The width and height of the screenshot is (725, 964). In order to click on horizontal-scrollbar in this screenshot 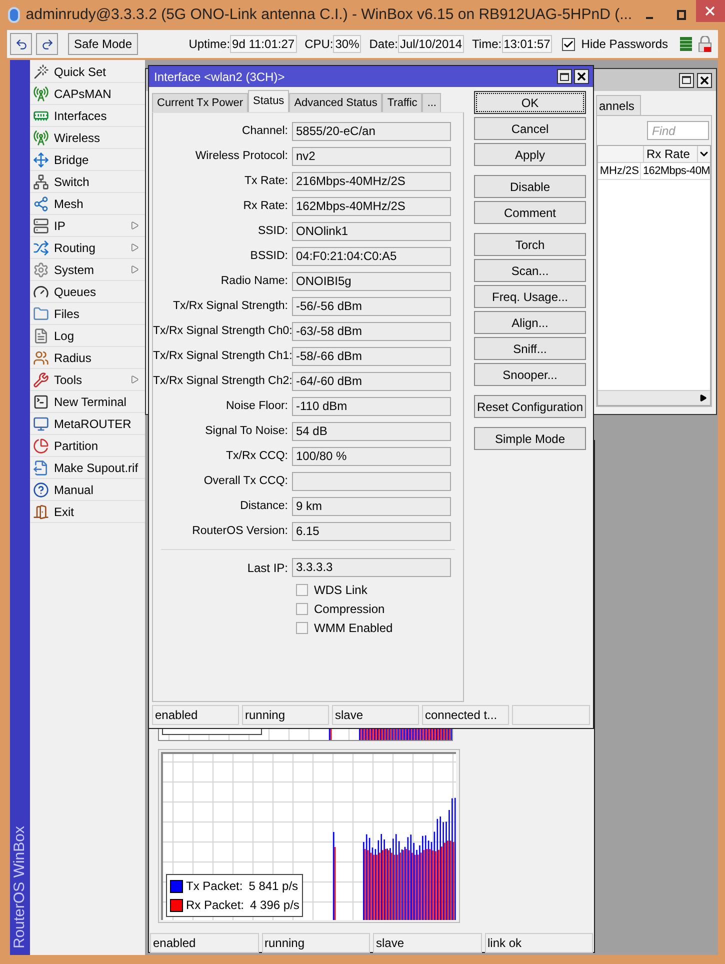, I will do `click(654, 397)`.